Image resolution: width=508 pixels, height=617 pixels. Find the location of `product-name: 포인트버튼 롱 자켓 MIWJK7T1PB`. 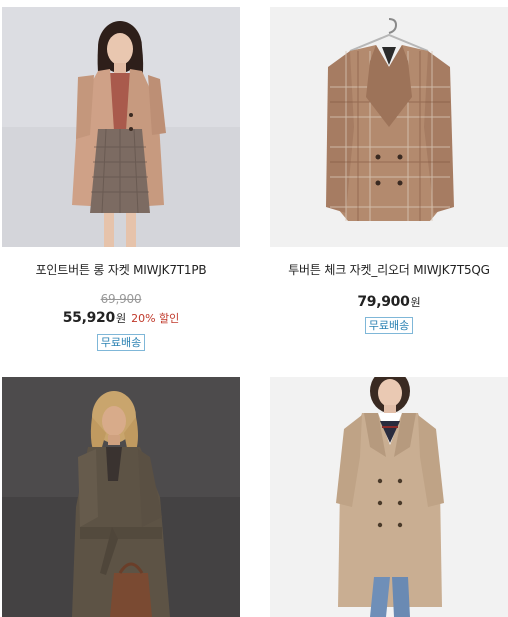

product-name: 포인트버튼 롱 자켓 MIWJK7T1PB is located at coordinates (125, 269).